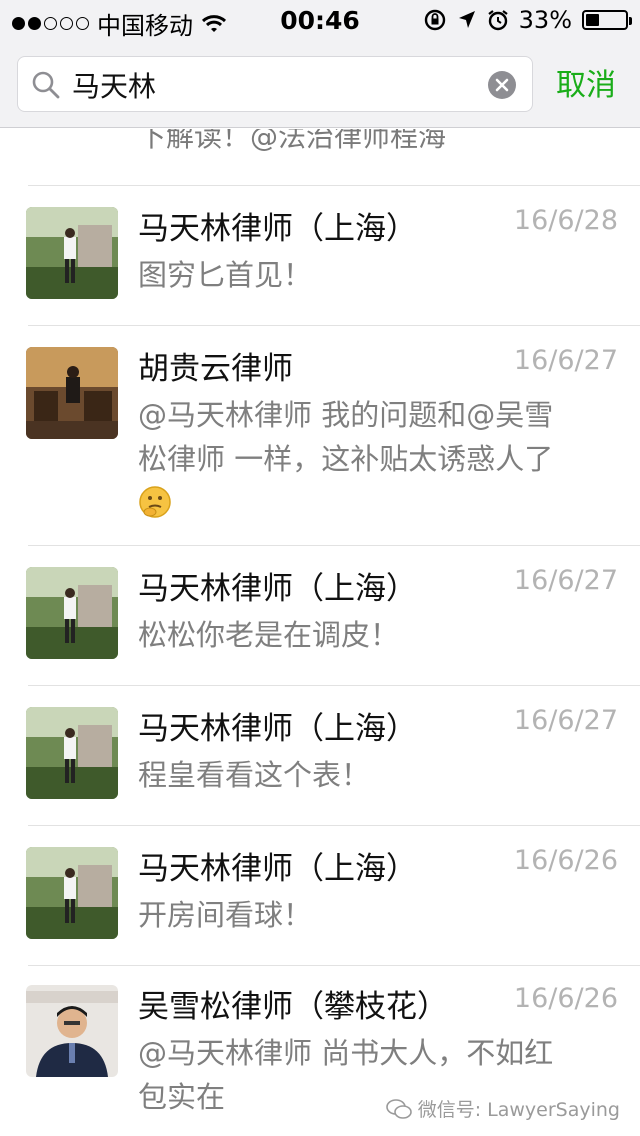 Image resolution: width=640 pixels, height=1136 pixels. What do you see at coordinates (225, 275) in the screenshot?
I see `message-preview: 图穷匕首见！` at bounding box center [225, 275].